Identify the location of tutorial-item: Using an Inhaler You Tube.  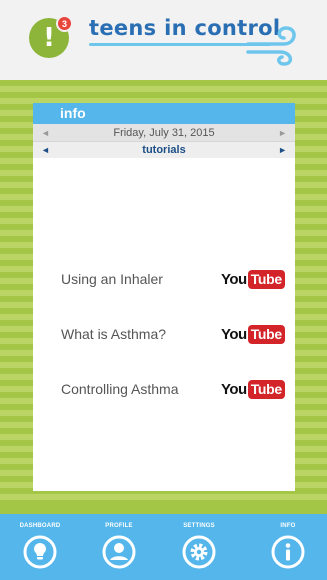
(164, 294).